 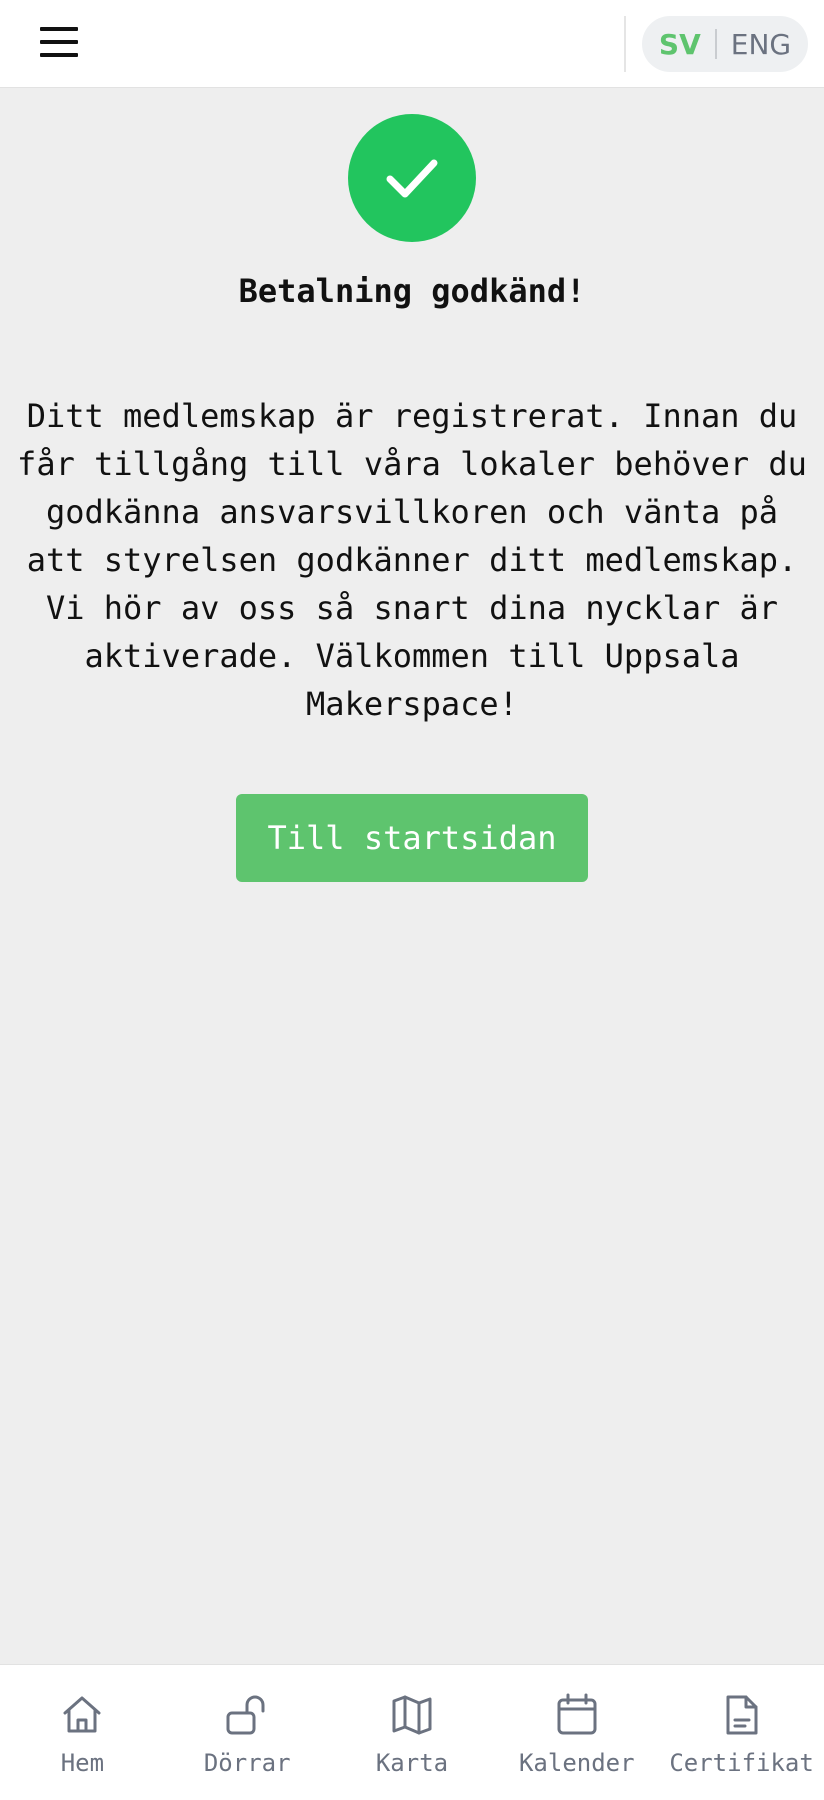 I want to click on payment-status-title: Betalning godkänd!, so click(x=412, y=291).